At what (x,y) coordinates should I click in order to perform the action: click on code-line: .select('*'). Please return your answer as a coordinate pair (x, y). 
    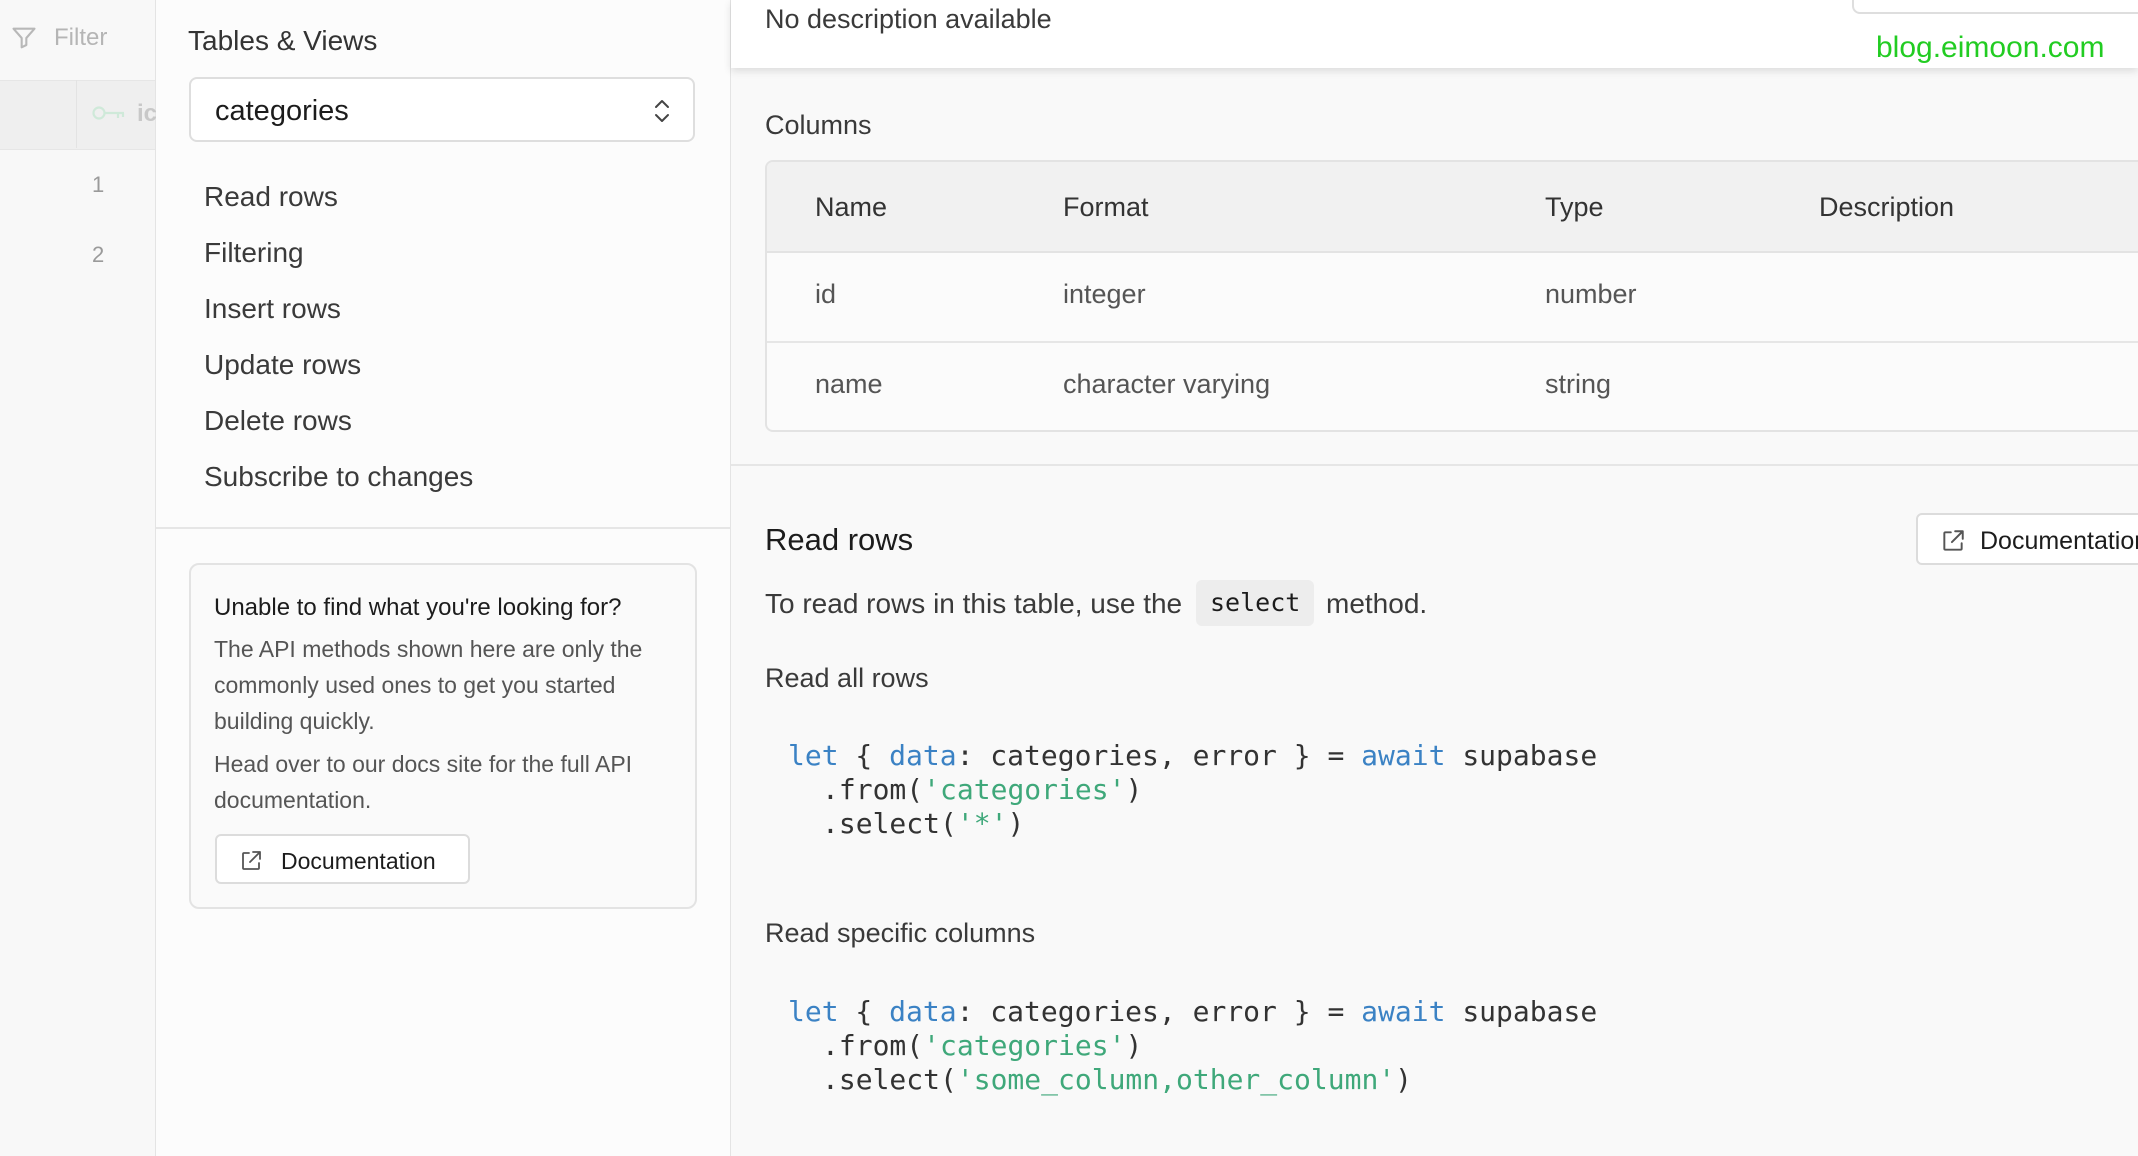
    Looking at the image, I should click on (1192, 824).